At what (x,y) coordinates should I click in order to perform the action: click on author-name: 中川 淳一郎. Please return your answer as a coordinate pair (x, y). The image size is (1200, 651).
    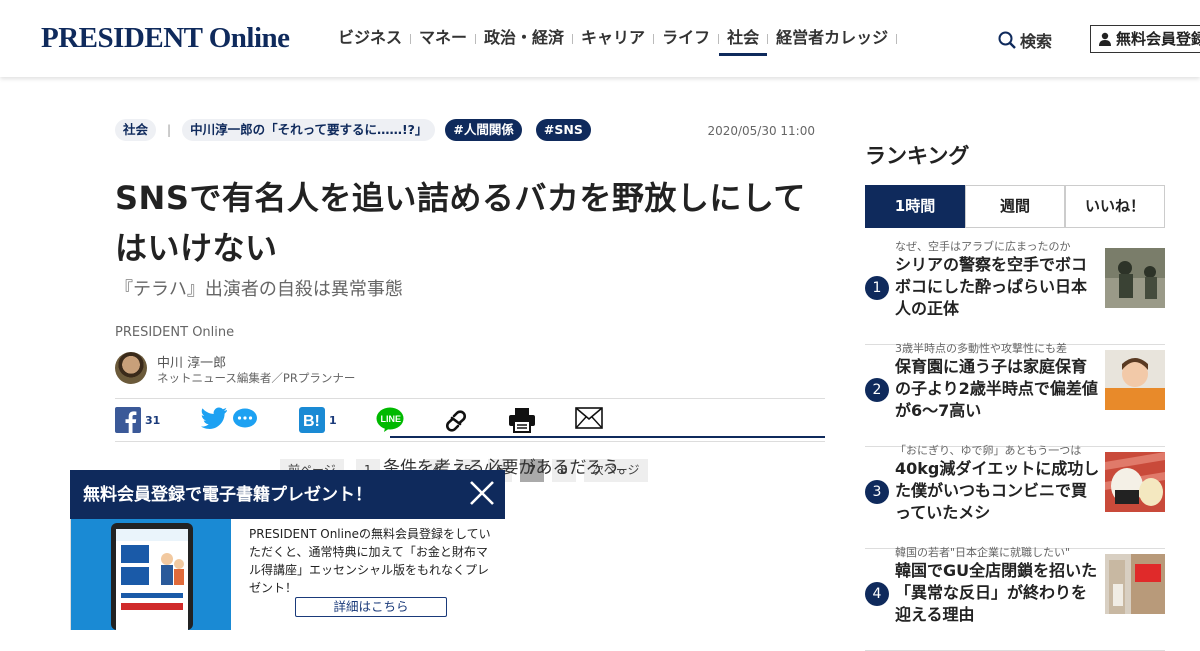
    Looking at the image, I should click on (192, 363).